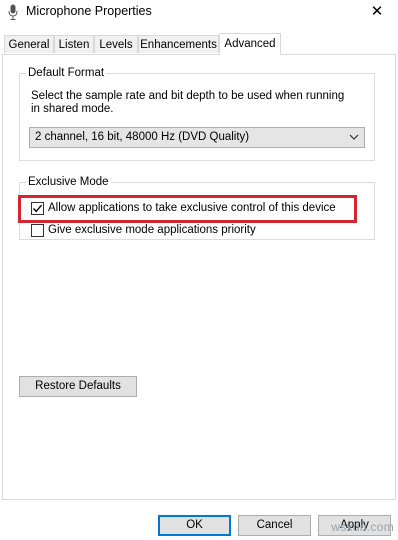 The width and height of the screenshot is (398, 540). Describe the element at coordinates (187, 209) in the screenshot. I see `highlight-box` at that location.